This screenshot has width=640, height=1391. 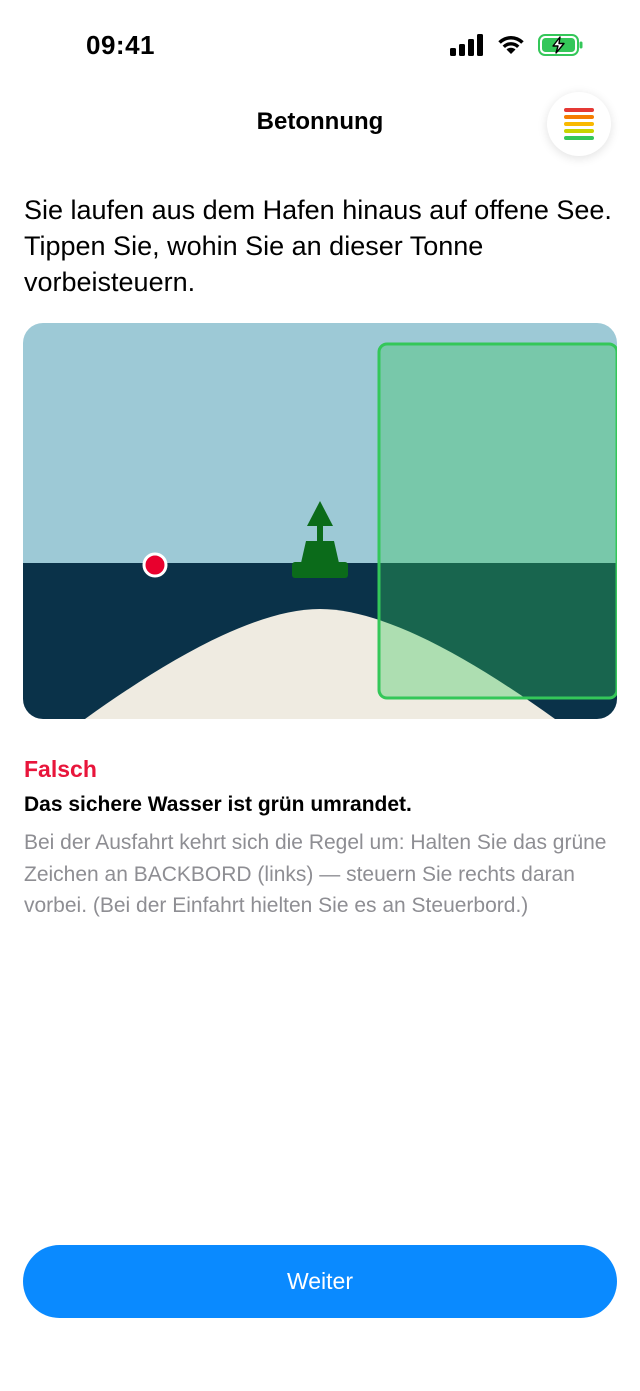 What do you see at coordinates (511, 44) in the screenshot?
I see `wifi-icon` at bounding box center [511, 44].